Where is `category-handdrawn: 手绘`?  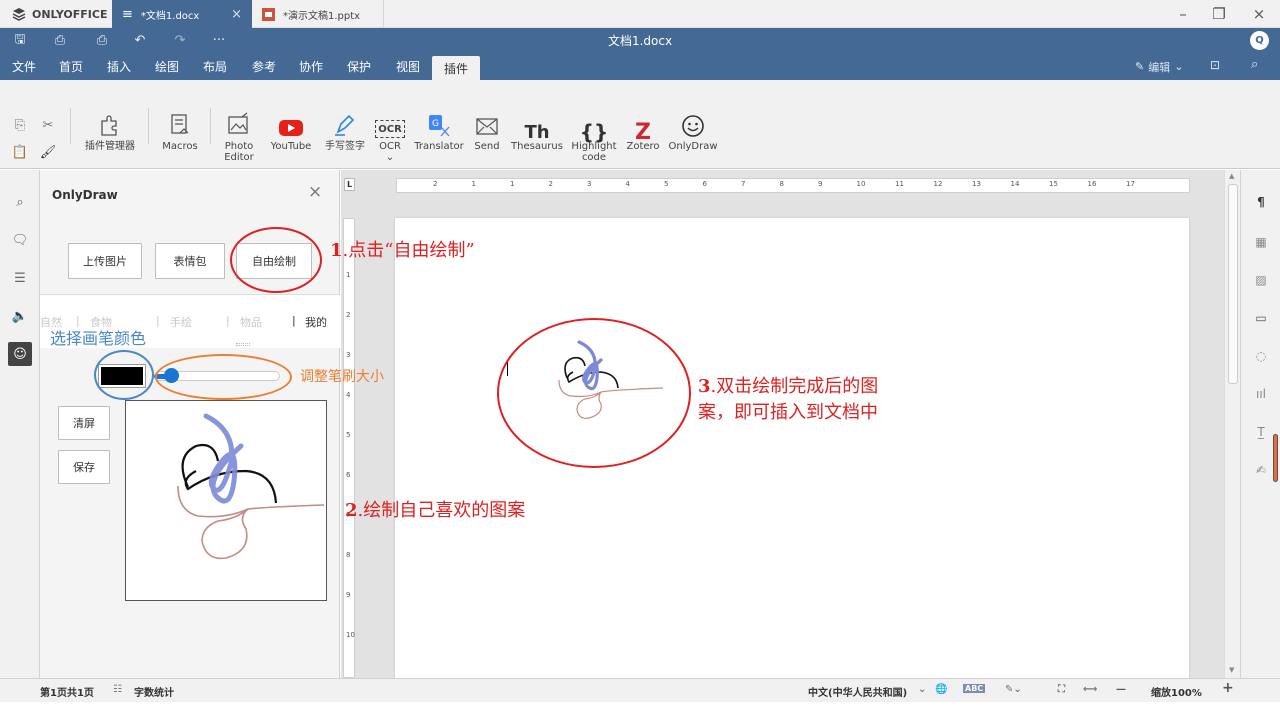
category-handdrawn: 手绘 is located at coordinates (181, 322).